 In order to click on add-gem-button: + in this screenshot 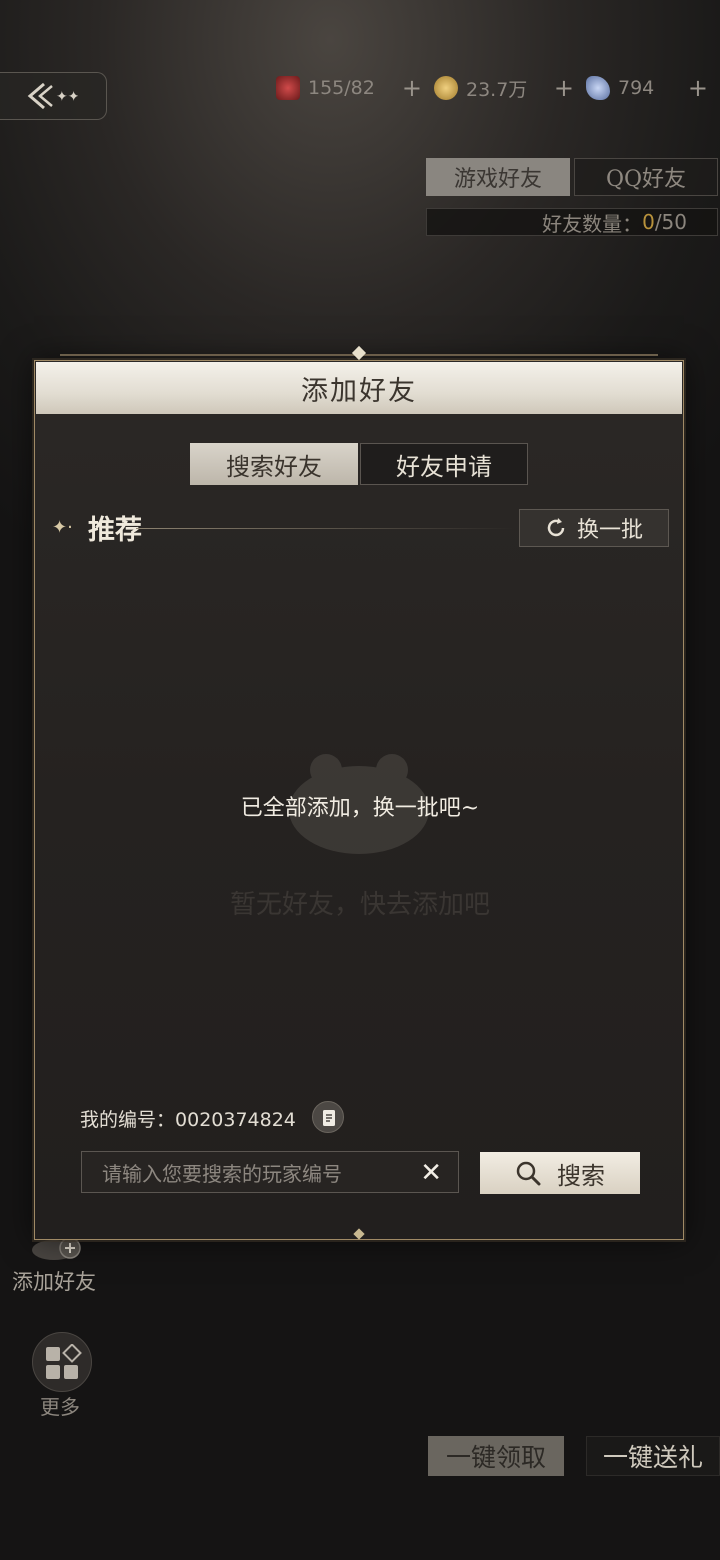, I will do `click(698, 88)`.